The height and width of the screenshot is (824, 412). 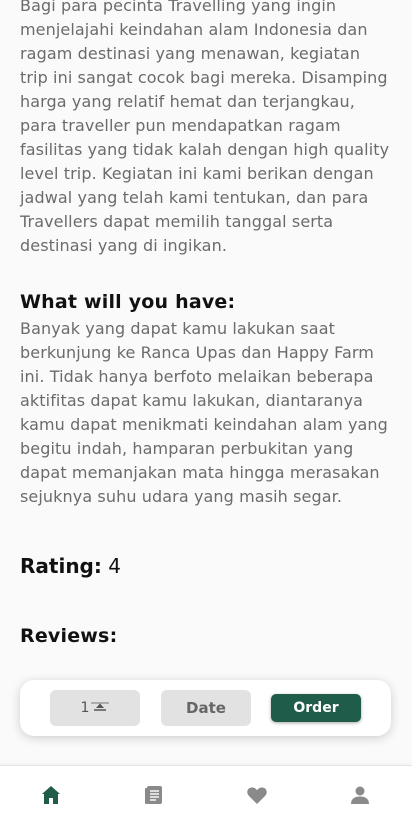 I want to click on date-button: Date, so click(x=206, y=708).